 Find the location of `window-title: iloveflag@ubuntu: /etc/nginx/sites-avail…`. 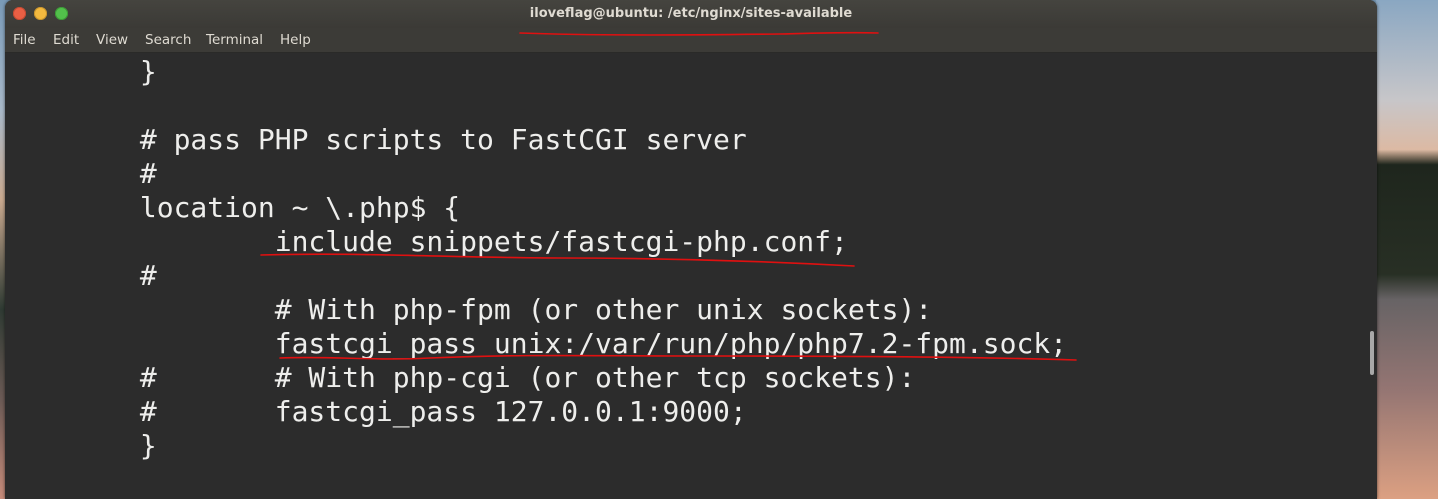

window-title: iloveflag@ubuntu: /etc/nginx/sites-avail… is located at coordinates (691, 13).